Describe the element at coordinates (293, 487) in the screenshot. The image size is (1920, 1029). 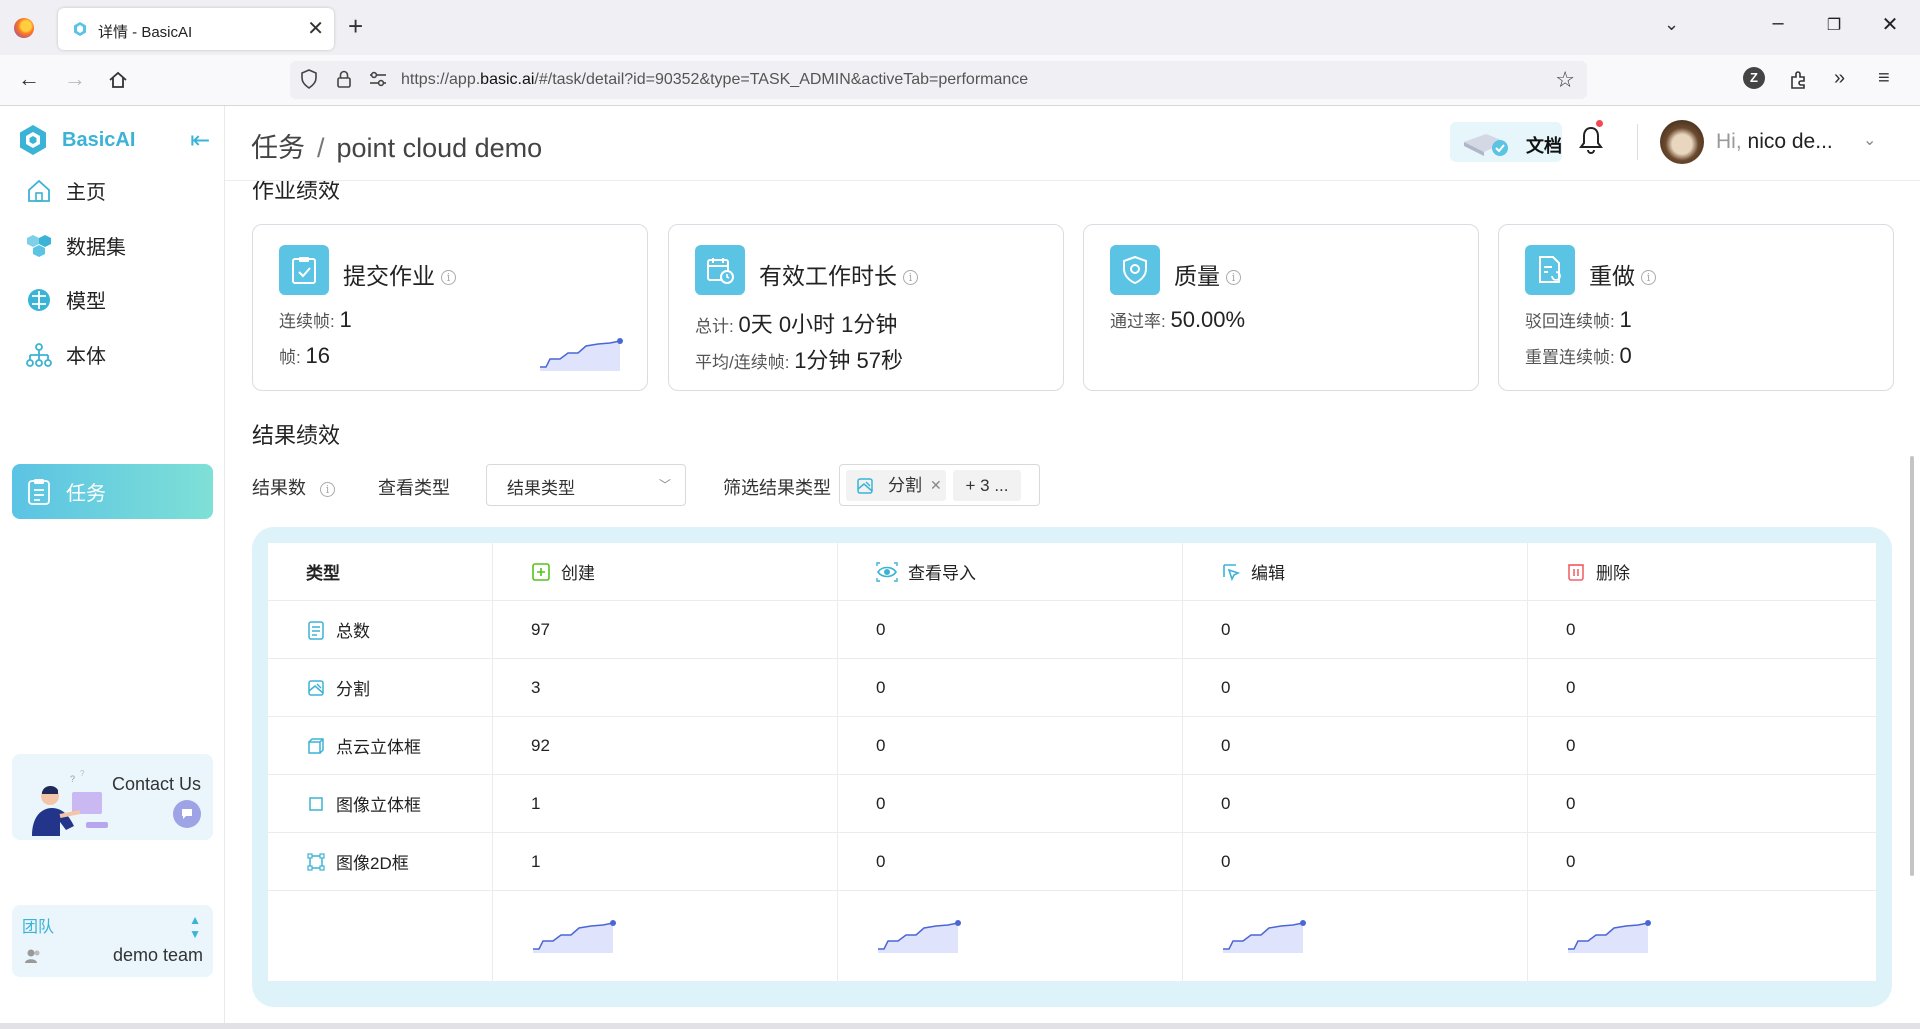
I see `result-count-label: 结果数 i` at that location.